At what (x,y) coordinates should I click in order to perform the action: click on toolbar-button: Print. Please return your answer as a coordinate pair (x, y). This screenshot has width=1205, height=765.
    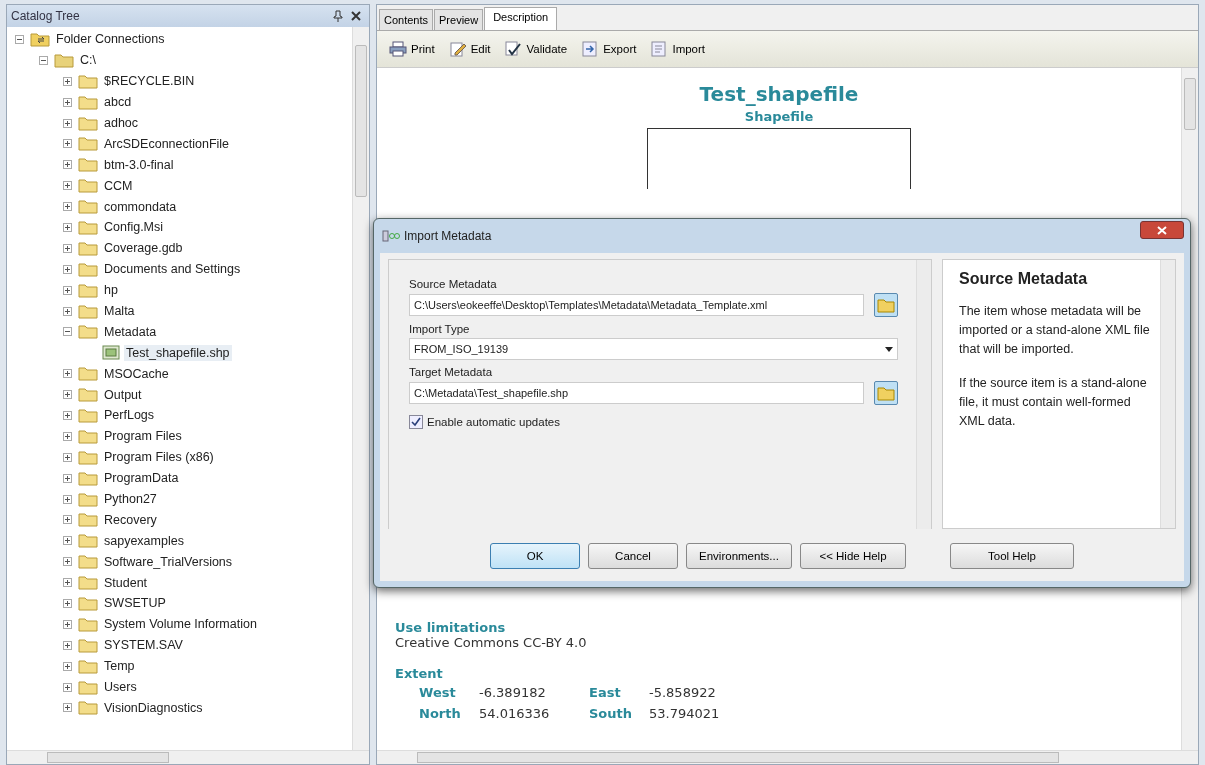
    Looking at the image, I should click on (412, 49).